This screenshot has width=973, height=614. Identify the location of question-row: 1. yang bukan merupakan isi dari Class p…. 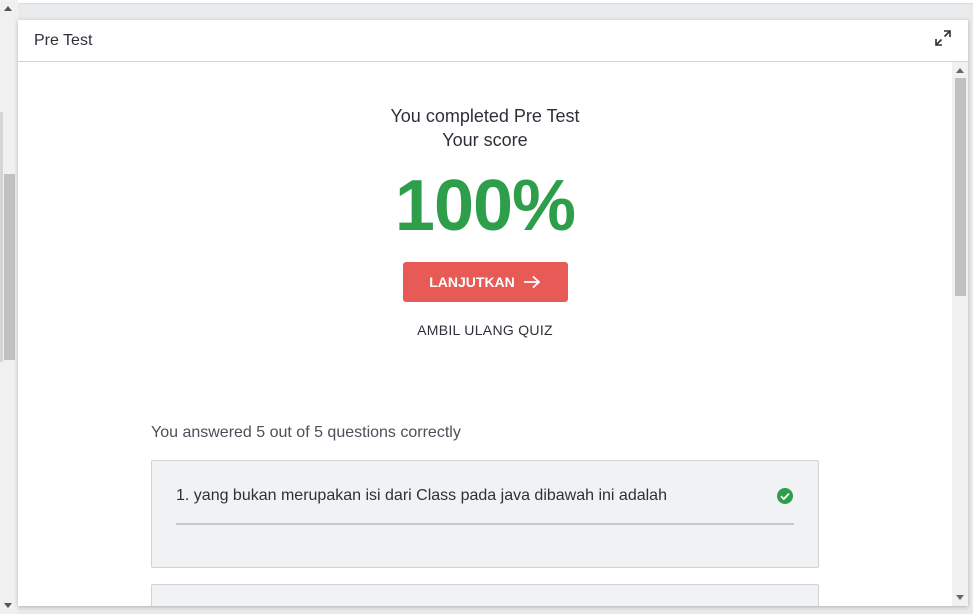
(485, 496).